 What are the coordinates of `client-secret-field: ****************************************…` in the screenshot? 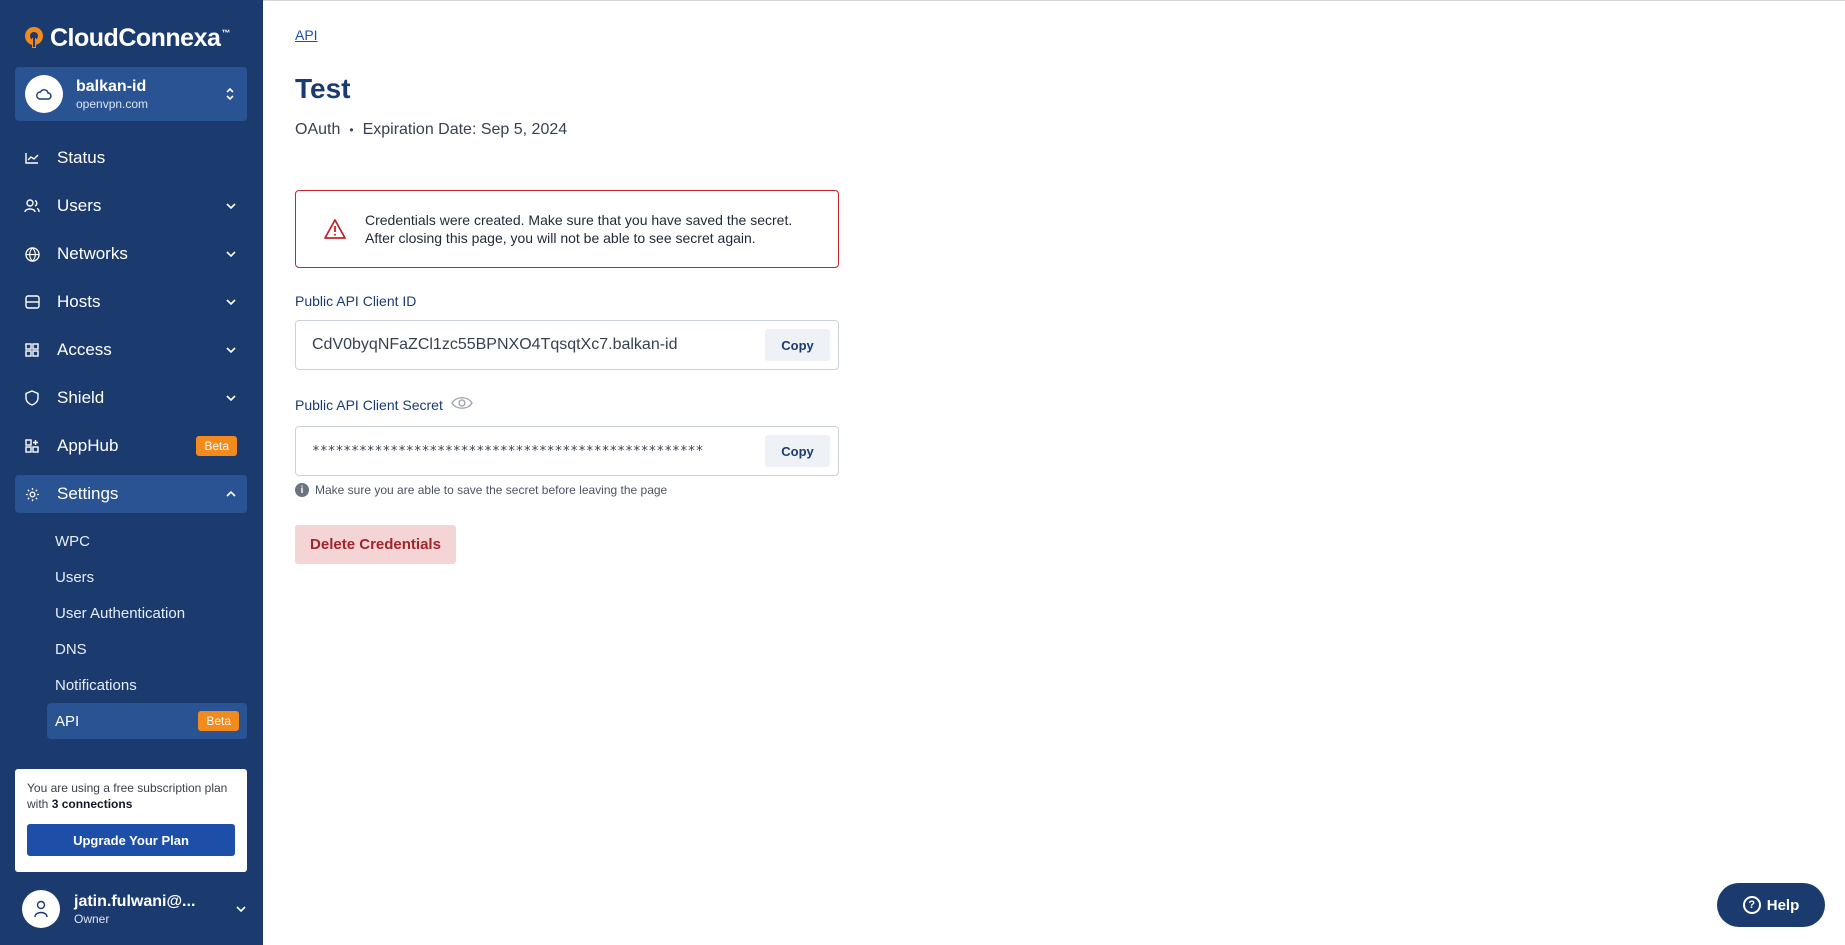 It's located at (567, 451).